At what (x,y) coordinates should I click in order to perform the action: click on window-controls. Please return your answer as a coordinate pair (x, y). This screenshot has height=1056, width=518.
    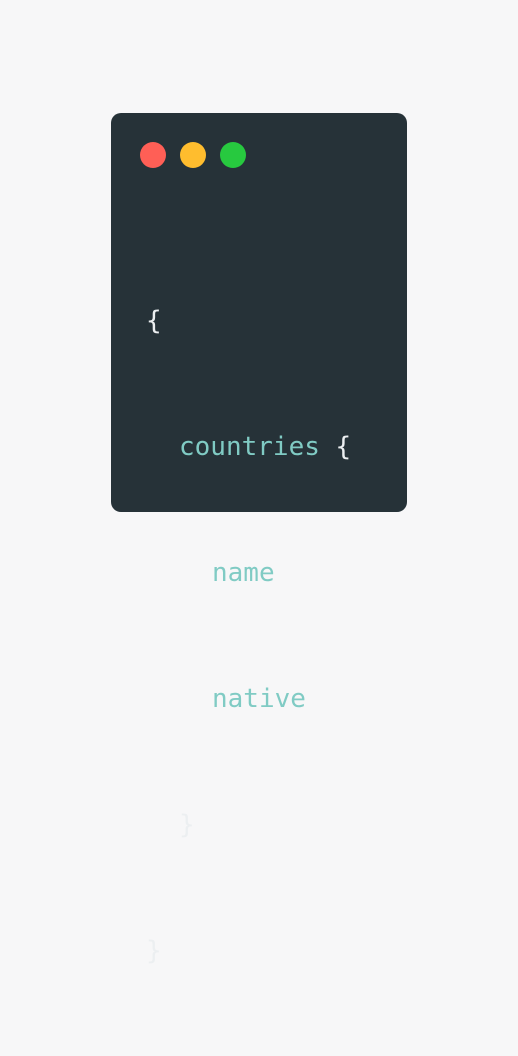
    Looking at the image, I should click on (193, 155).